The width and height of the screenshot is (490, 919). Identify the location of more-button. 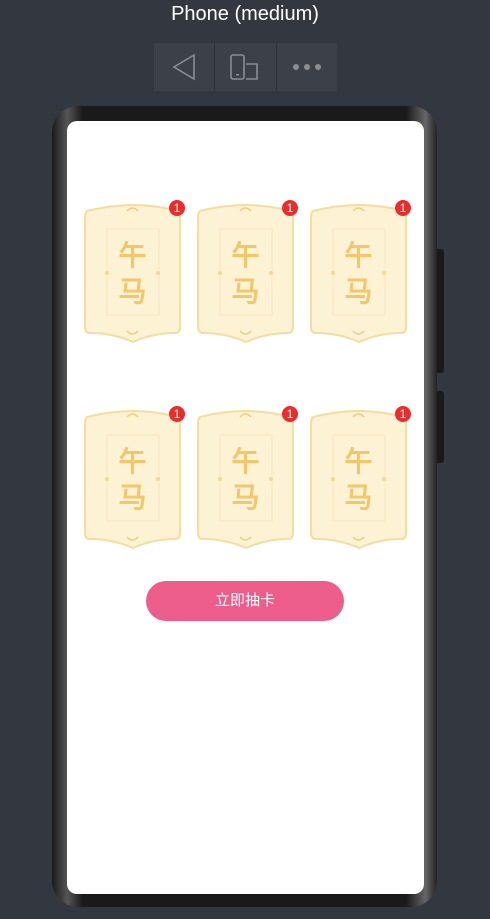
(307, 67).